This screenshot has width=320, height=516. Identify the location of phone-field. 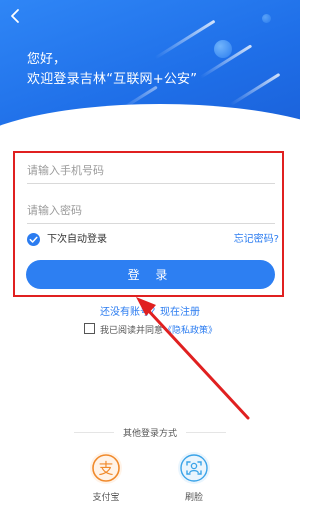
(151, 170).